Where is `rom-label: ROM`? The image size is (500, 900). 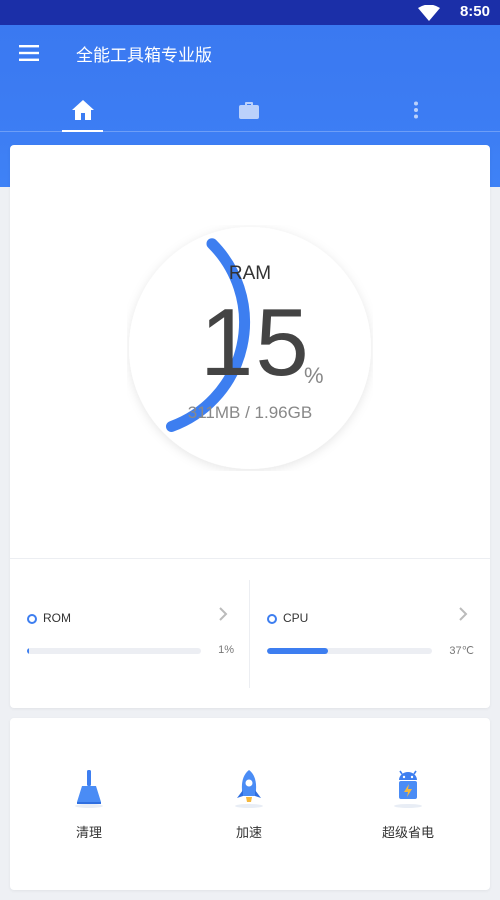
rom-label: ROM is located at coordinates (57, 618).